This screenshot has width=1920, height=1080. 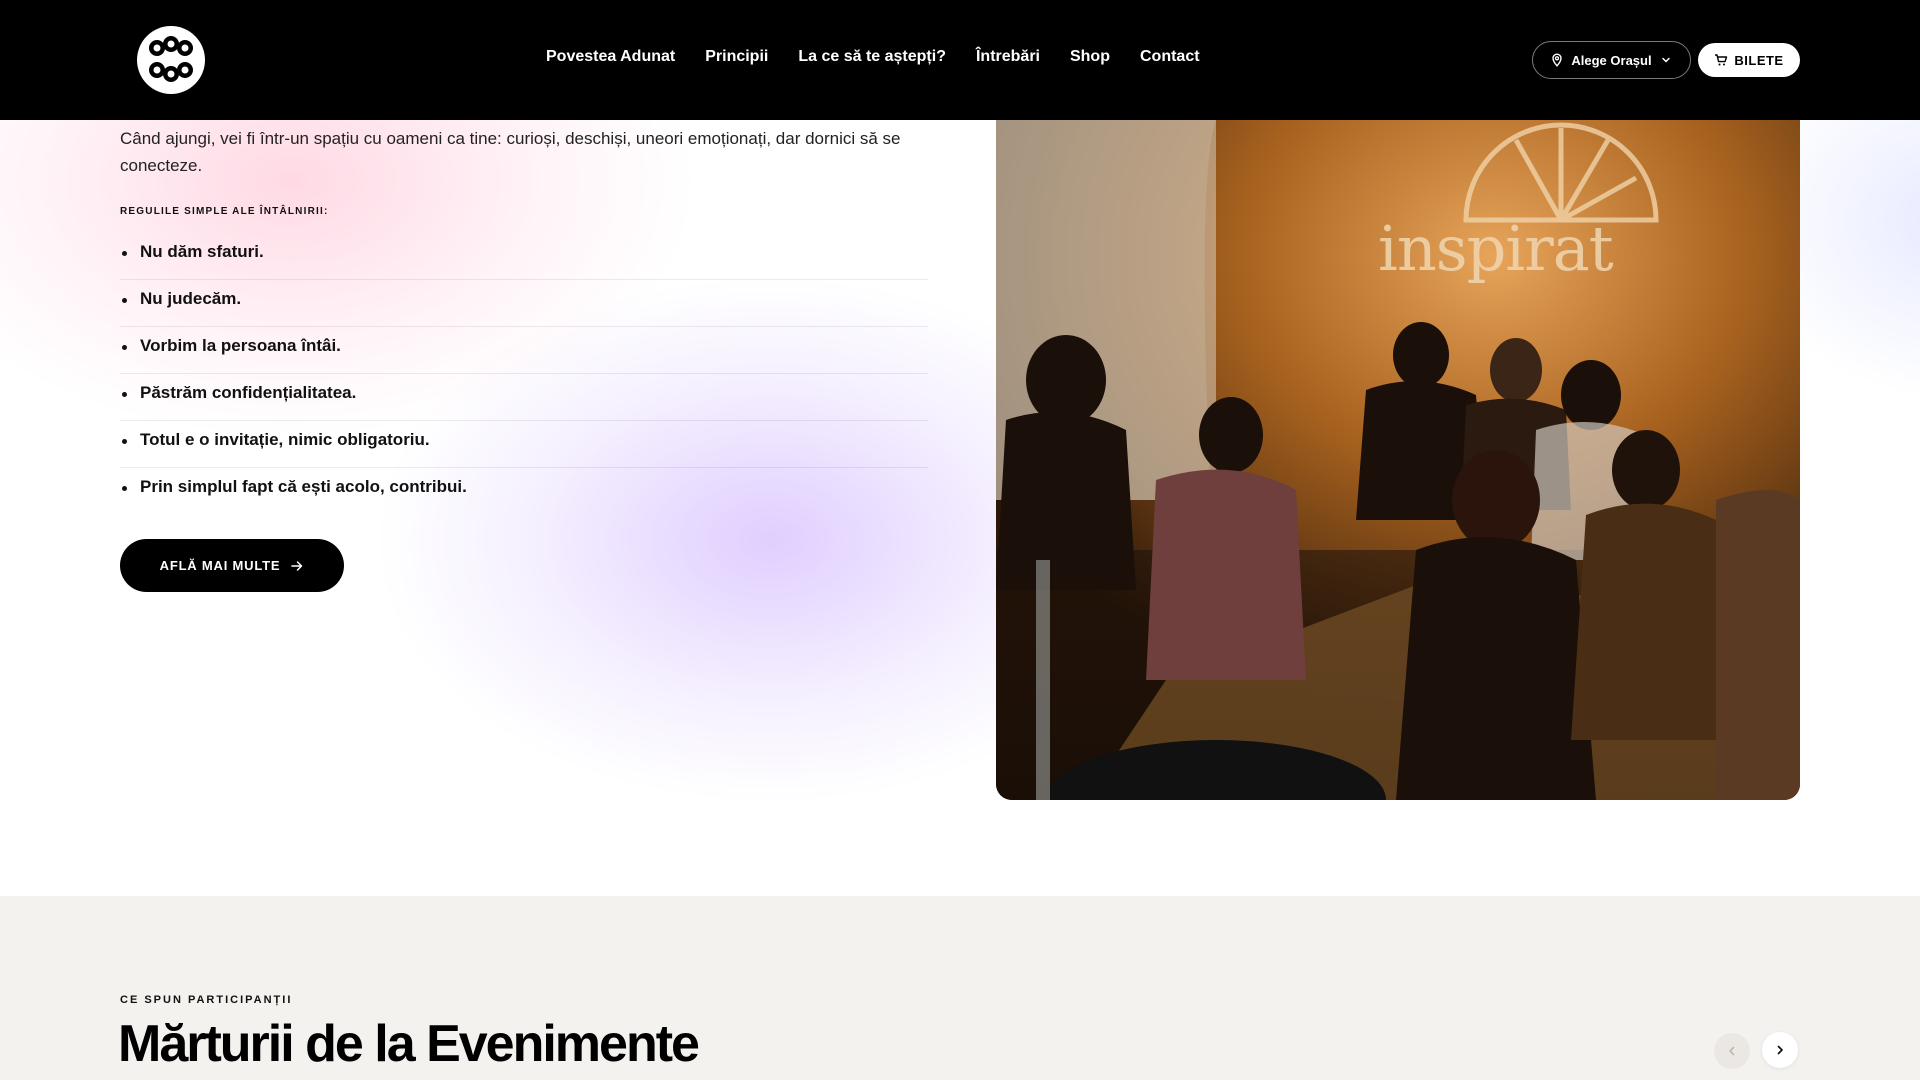 I want to click on rule-item: Vorbim la persoana întâi., so click(x=524, y=350).